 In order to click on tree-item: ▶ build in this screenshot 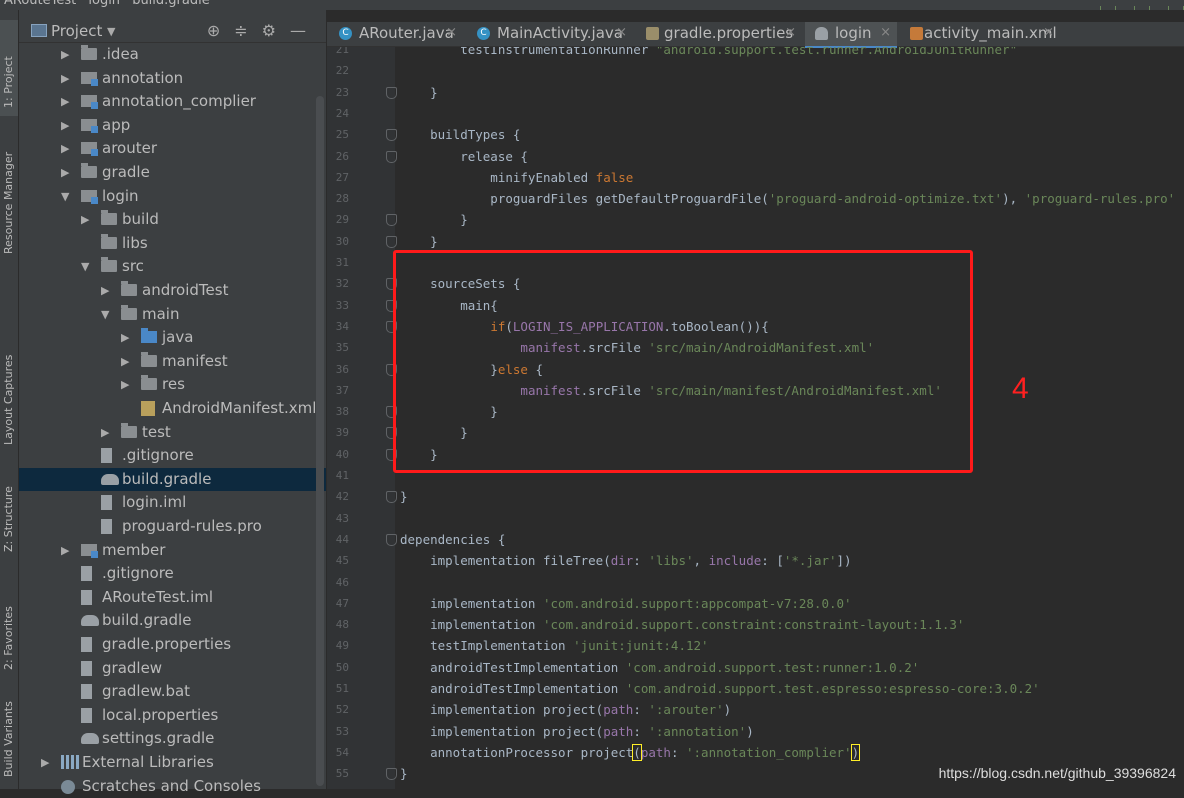, I will do `click(172, 219)`.